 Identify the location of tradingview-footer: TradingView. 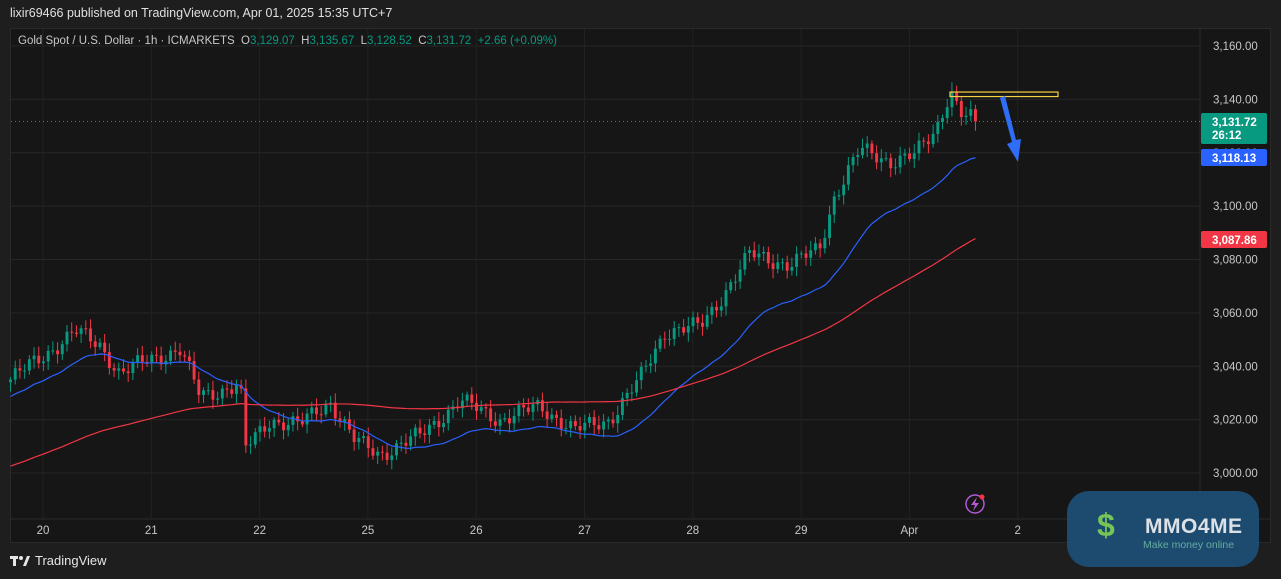
(58, 560).